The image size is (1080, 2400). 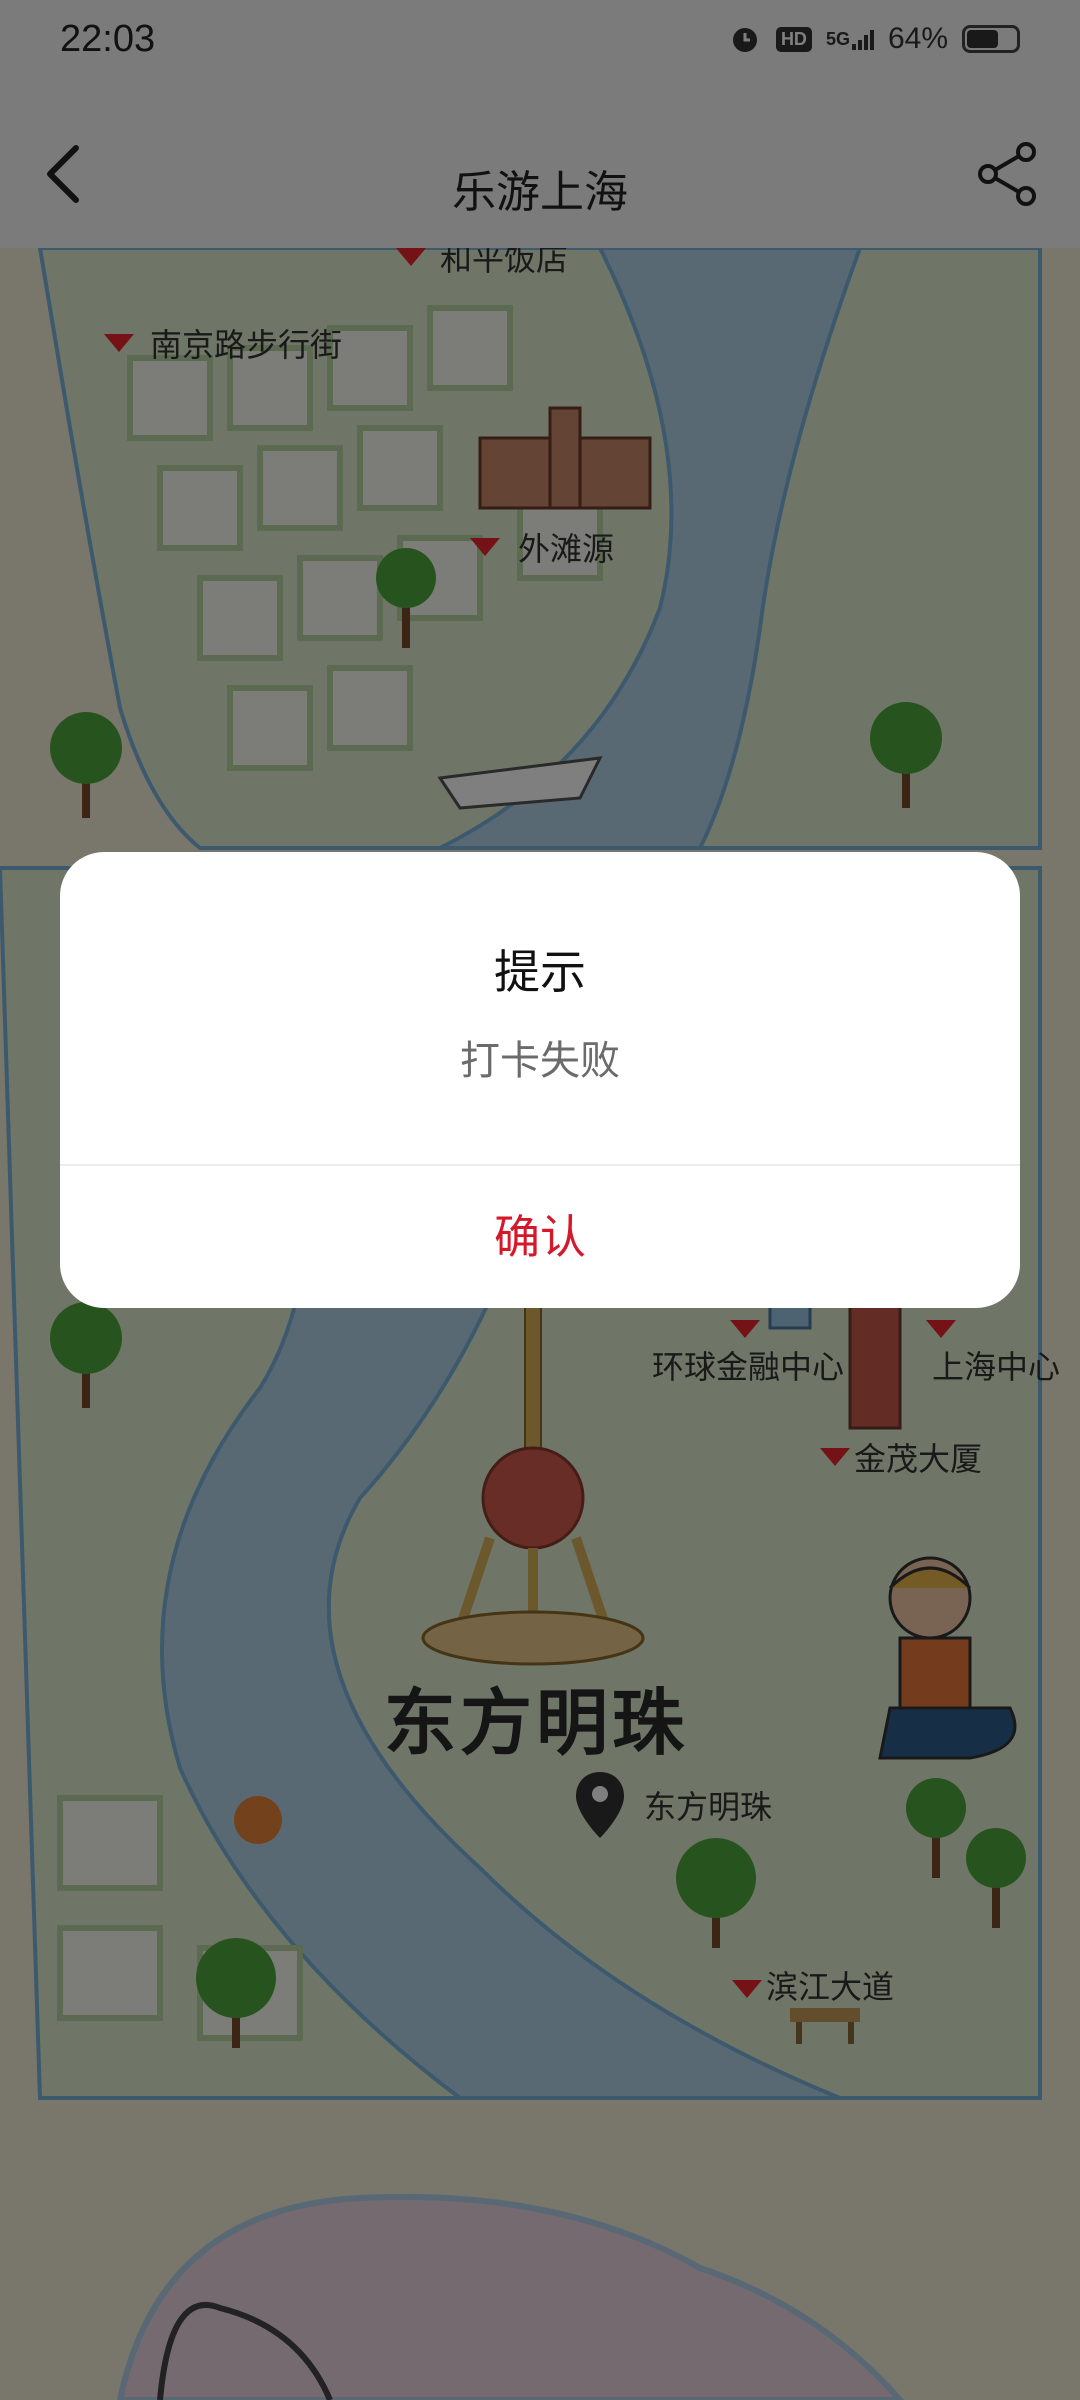 I want to click on confirm-button: 确认, so click(x=540, y=1237).